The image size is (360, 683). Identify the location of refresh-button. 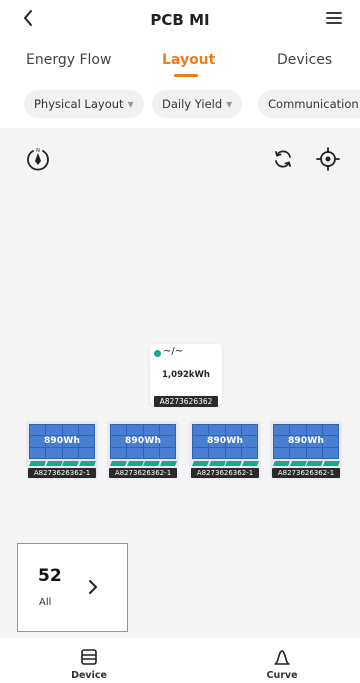
(283, 159).